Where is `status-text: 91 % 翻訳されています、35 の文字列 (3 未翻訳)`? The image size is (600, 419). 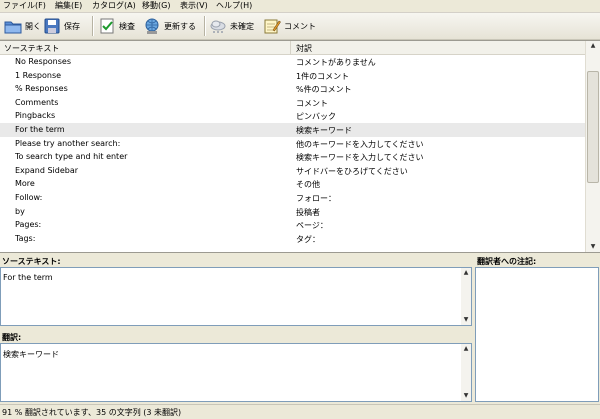
status-text: 91 % 翻訳されています、35 の文字列 (3 未翻訳) is located at coordinates (92, 412).